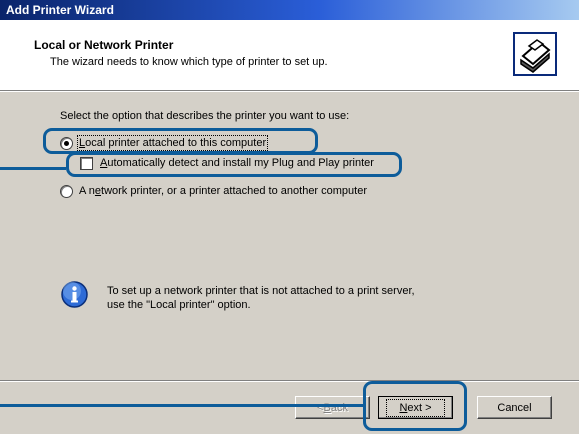 This screenshot has height=434, width=579. I want to click on cancel-button-label: Cancel, so click(514, 407).